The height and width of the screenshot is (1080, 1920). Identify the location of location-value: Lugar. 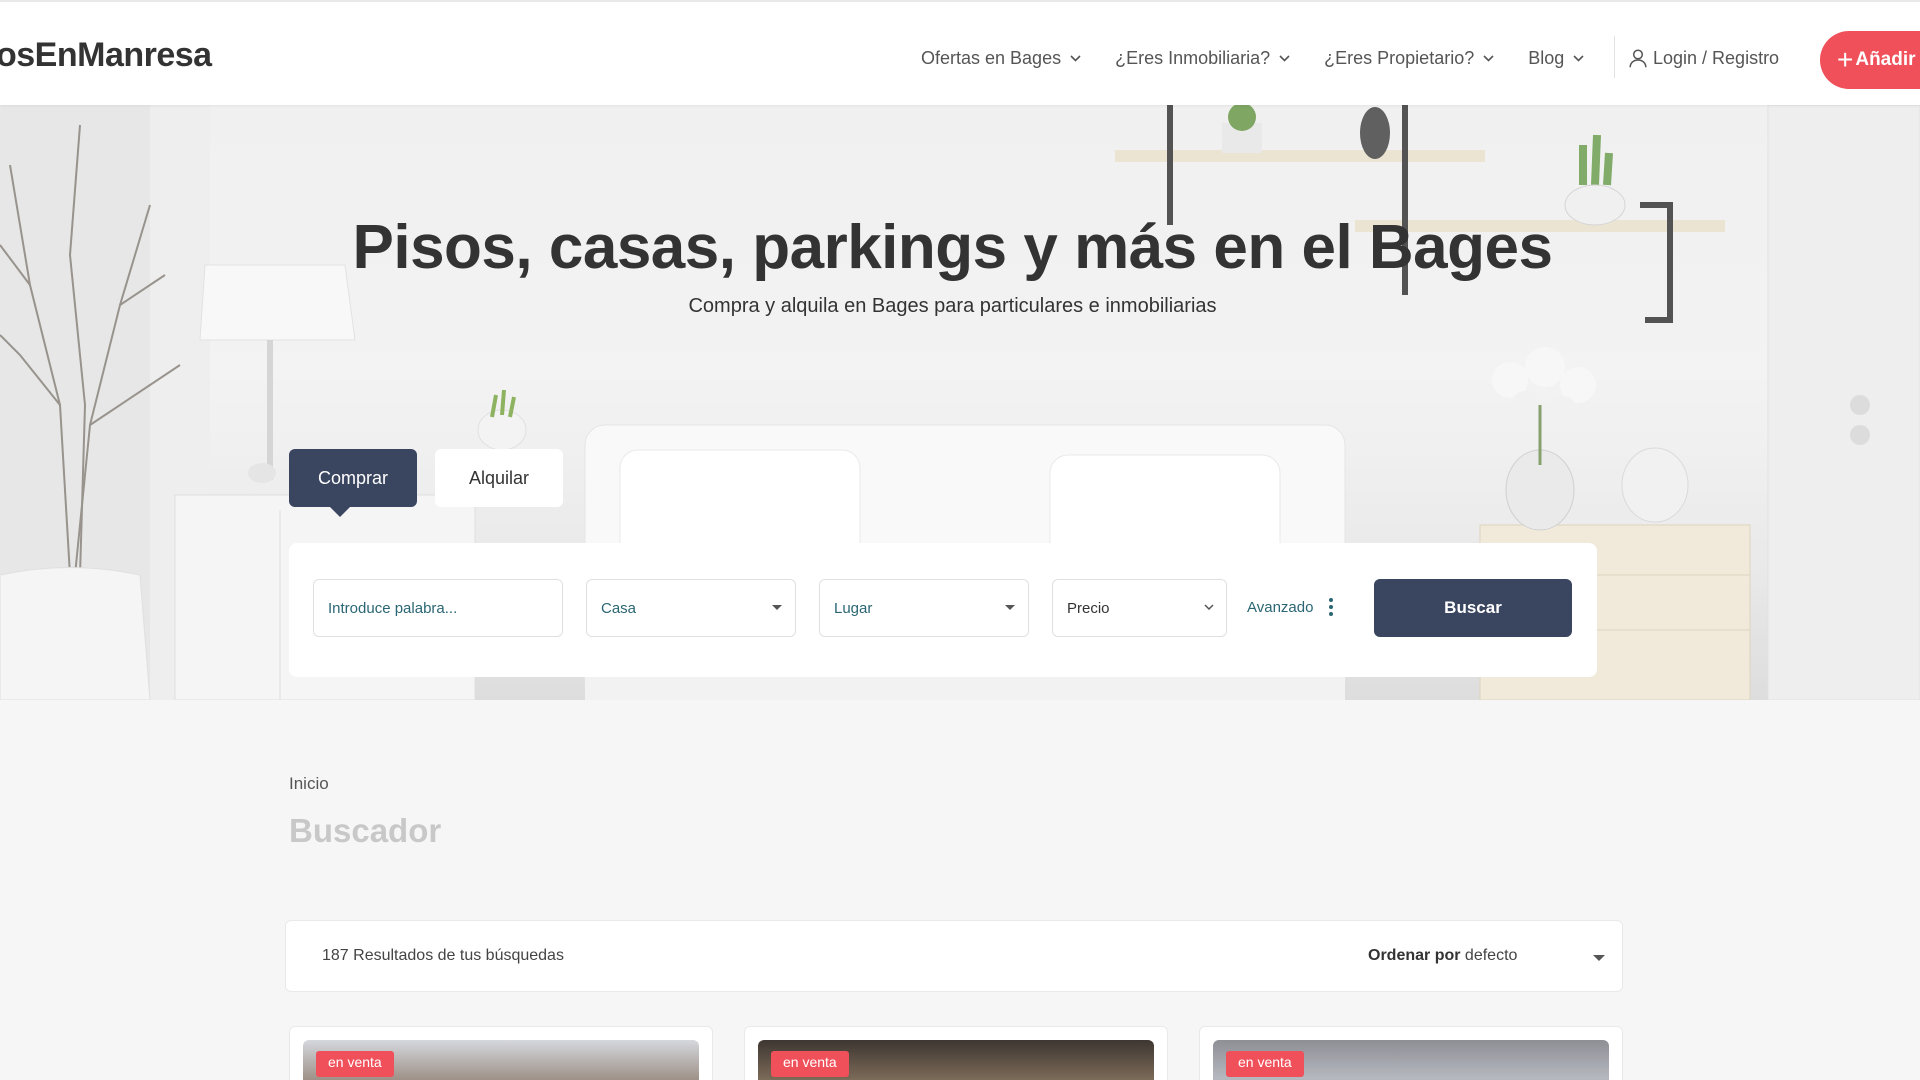
(853, 608).